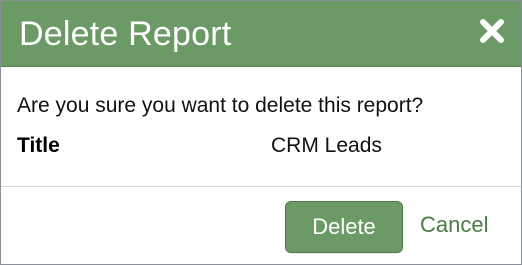  I want to click on delete-button: Delete, so click(344, 227).